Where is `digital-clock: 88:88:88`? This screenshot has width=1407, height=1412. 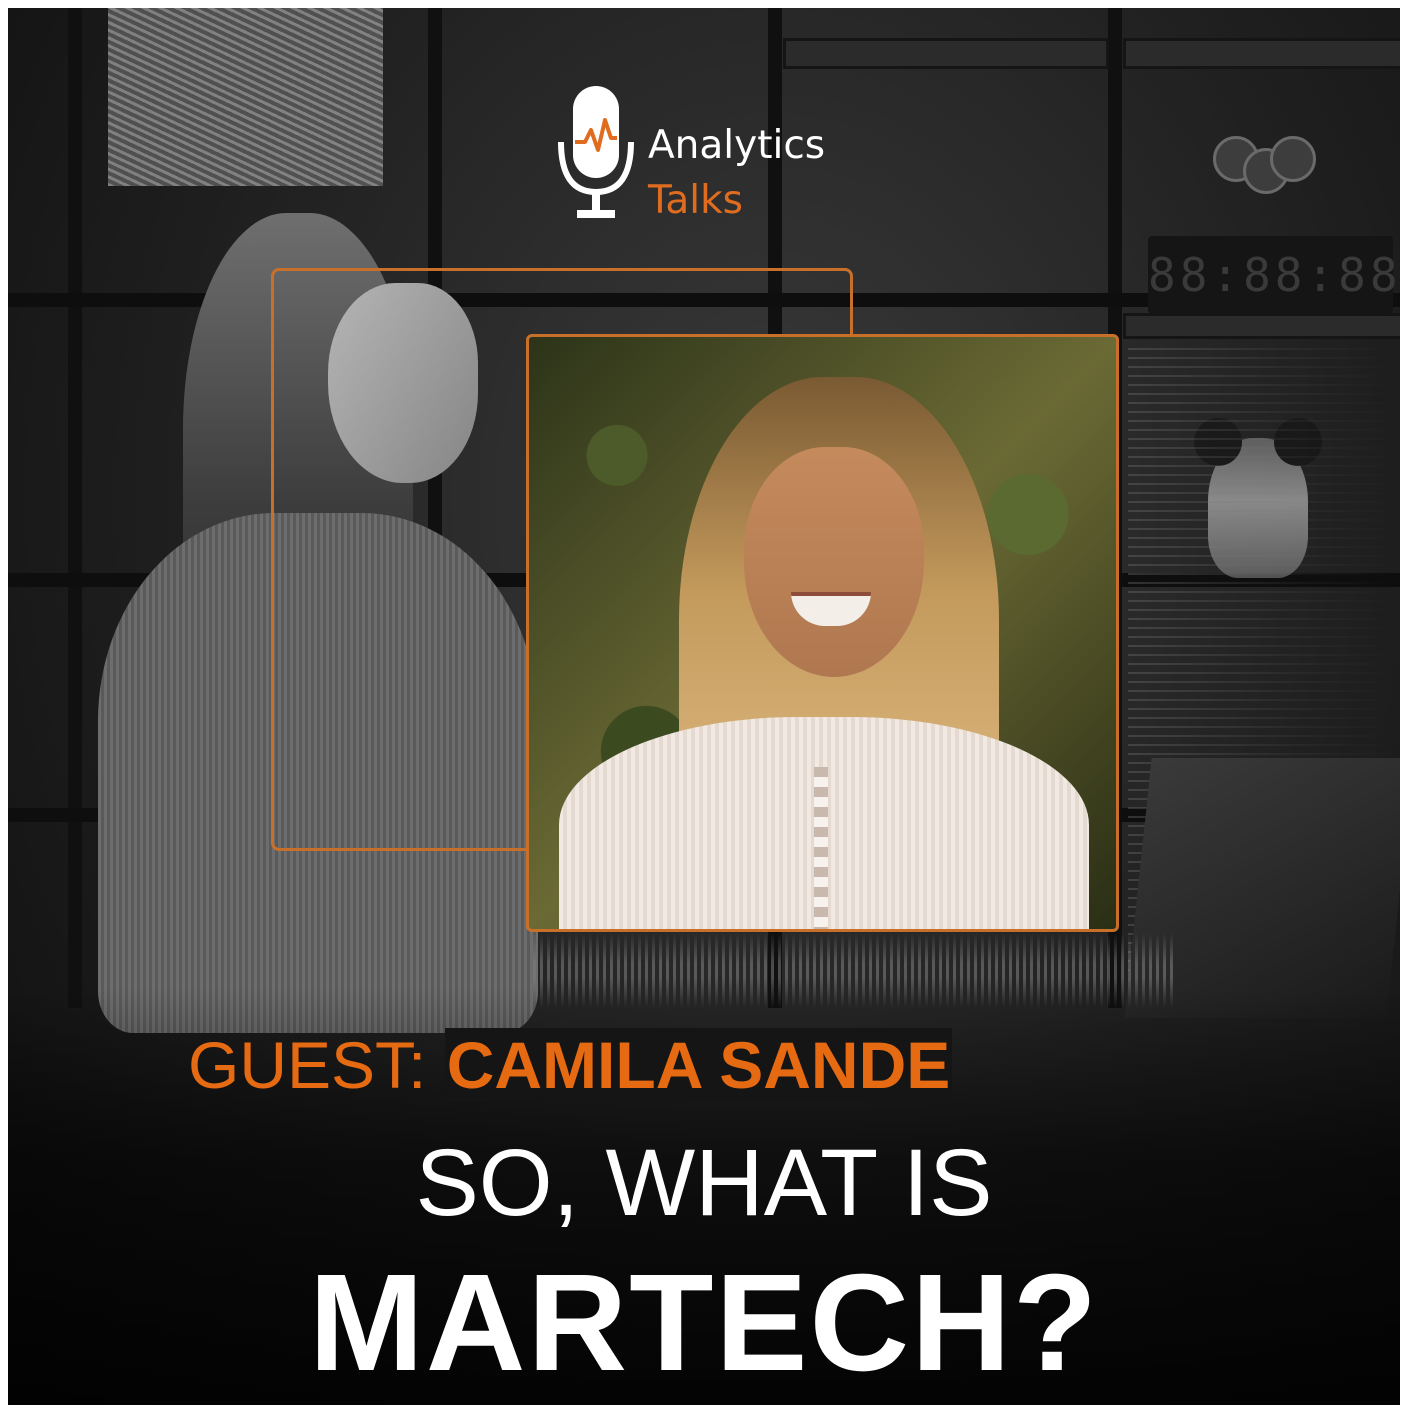 digital-clock: 88:88:88 is located at coordinates (1273, 275).